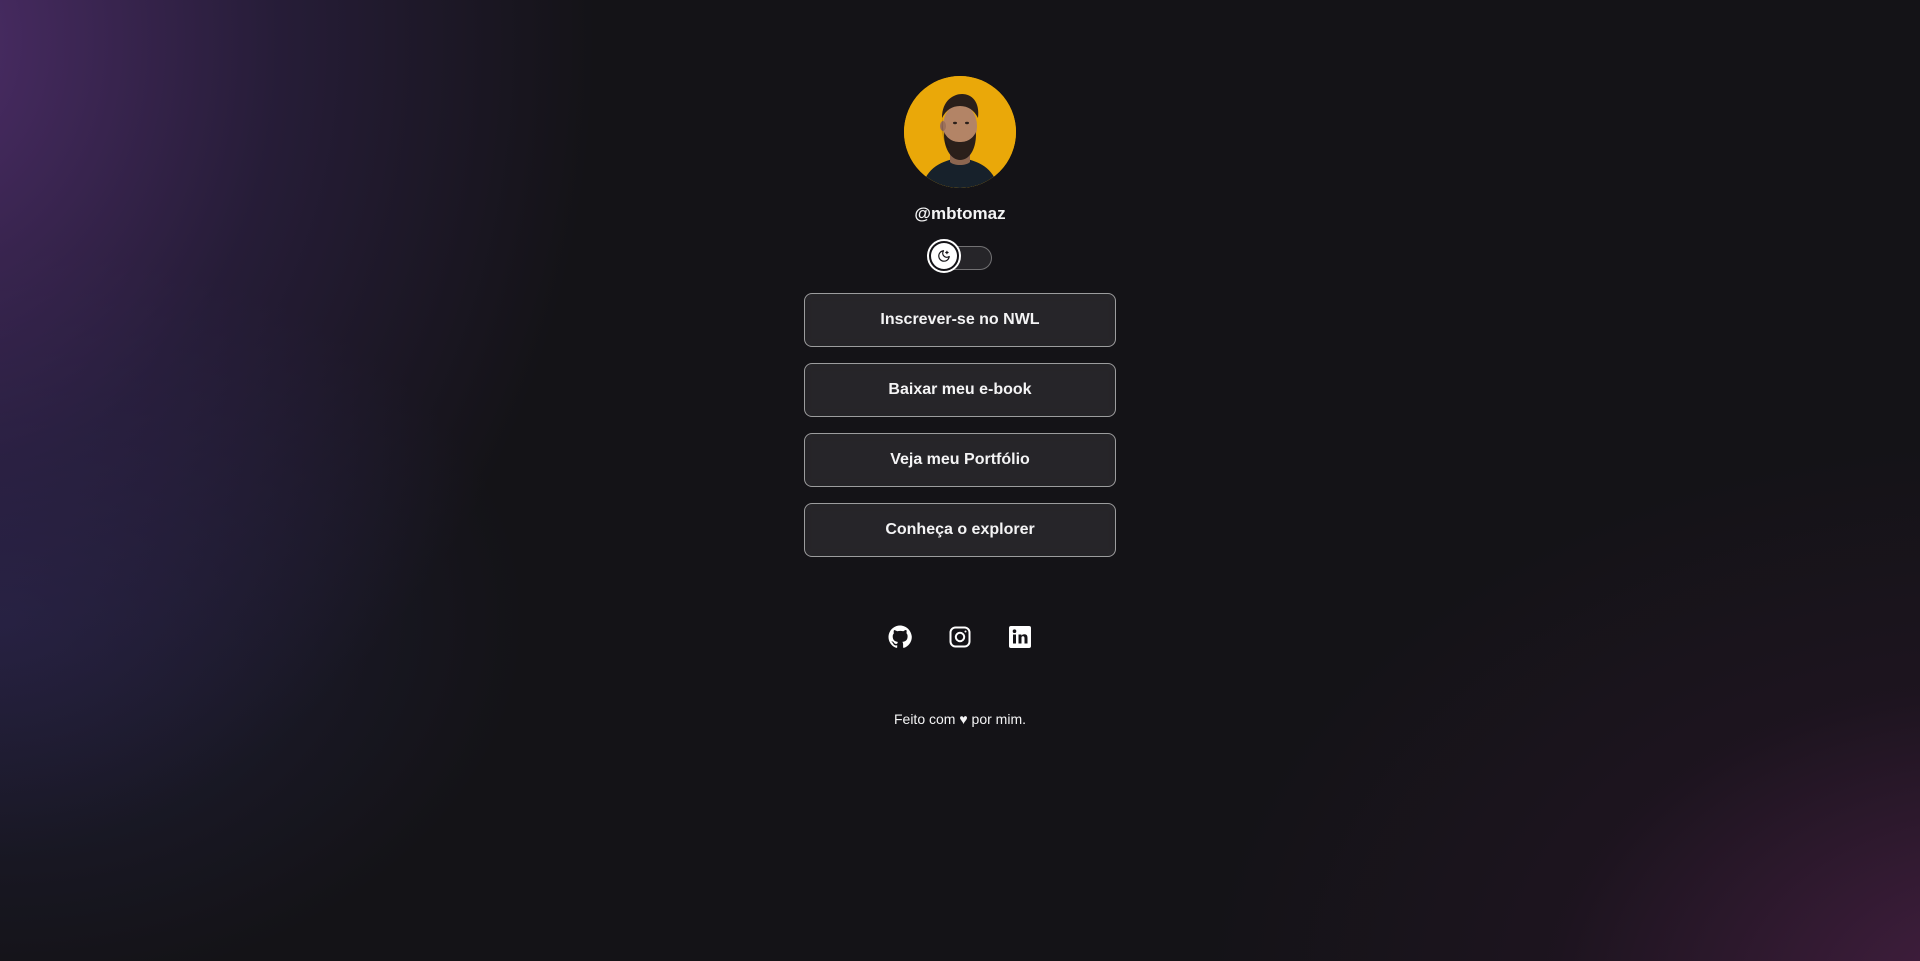 This screenshot has height=961, width=1920. I want to click on username: @mbtomaz, so click(960, 213).